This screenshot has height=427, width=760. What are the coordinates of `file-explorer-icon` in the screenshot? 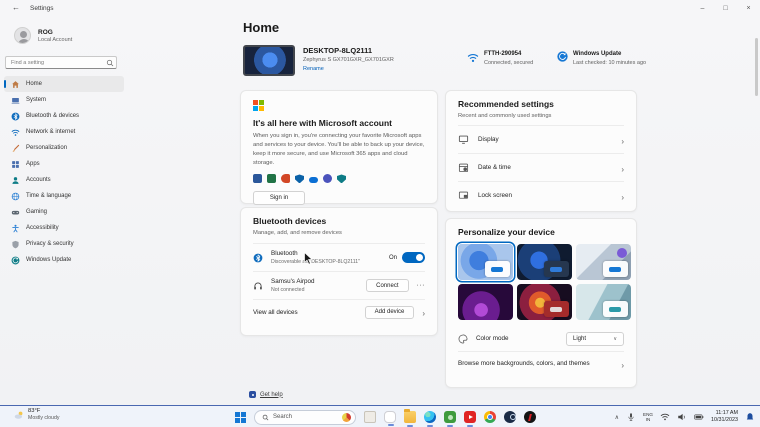 It's located at (370, 417).